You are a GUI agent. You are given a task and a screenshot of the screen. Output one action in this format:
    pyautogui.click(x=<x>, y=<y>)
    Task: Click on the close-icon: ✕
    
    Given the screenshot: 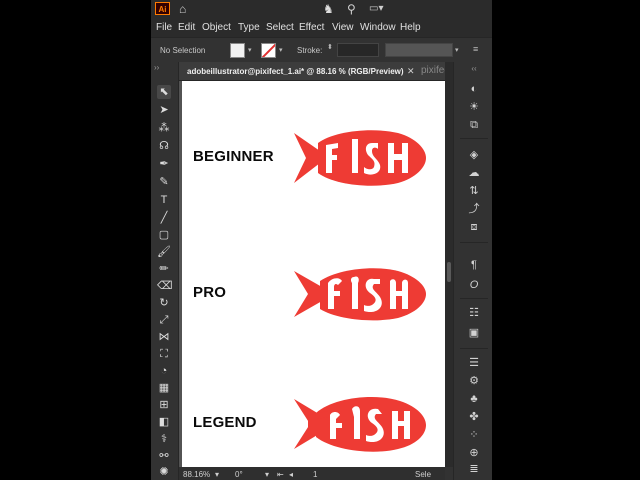 What is the action you would take?
    pyautogui.click(x=411, y=71)
    